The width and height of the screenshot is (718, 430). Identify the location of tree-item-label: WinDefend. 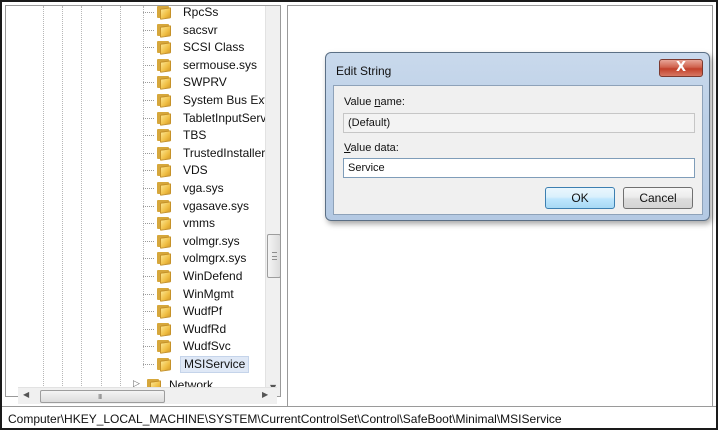
(213, 276).